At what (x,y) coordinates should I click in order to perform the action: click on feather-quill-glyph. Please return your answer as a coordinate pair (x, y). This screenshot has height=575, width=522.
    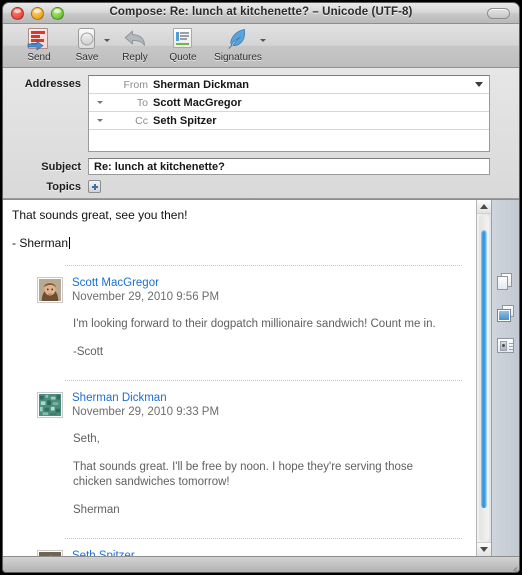
    Looking at the image, I should click on (237, 39).